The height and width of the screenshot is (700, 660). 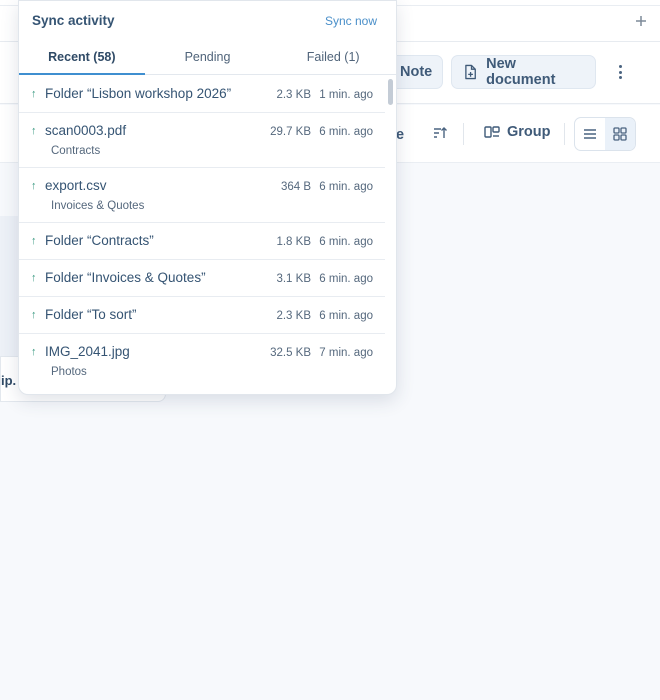 What do you see at coordinates (138, 93) in the screenshot?
I see `item-name: Folder “Lisbon workshop 2026”` at bounding box center [138, 93].